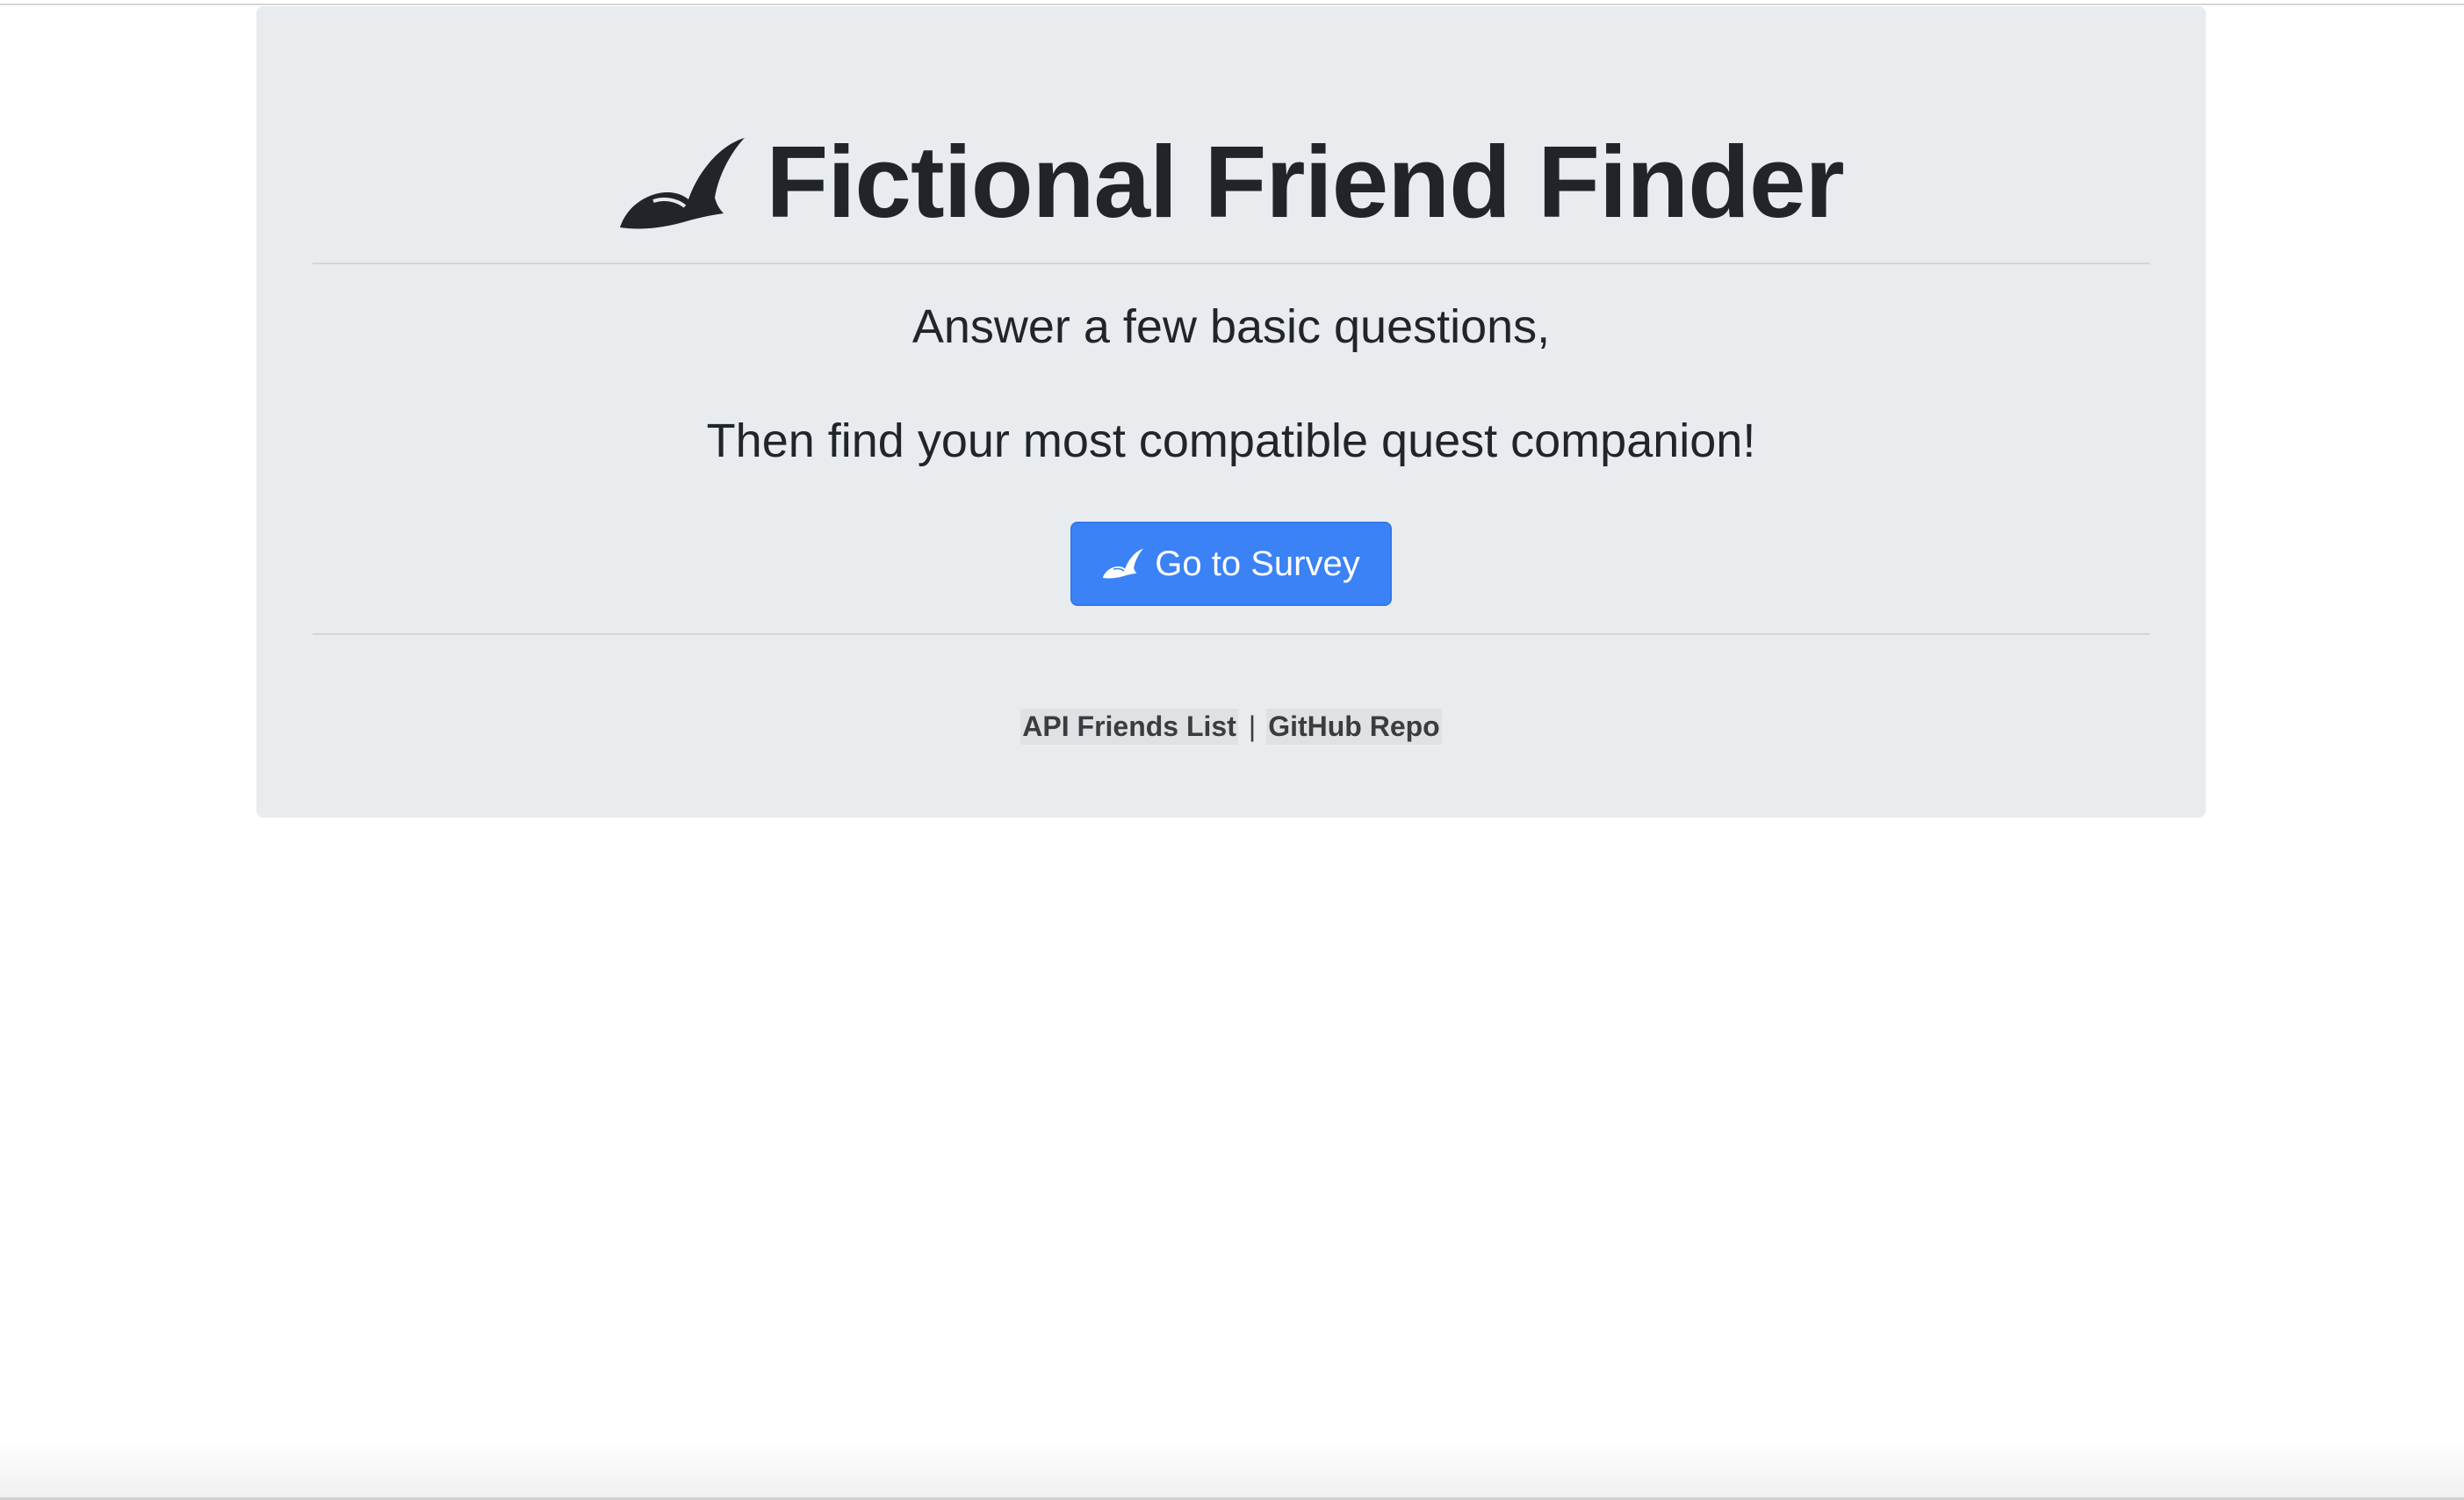  I want to click on title-row: Fictional Friend Finder, so click(1231, 181).